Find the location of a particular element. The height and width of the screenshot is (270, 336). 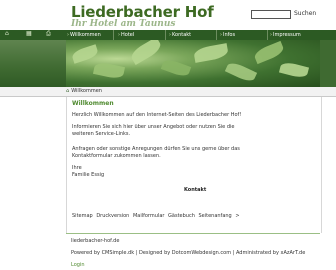

nav-label: Hotel is located at coordinates (128, 35).